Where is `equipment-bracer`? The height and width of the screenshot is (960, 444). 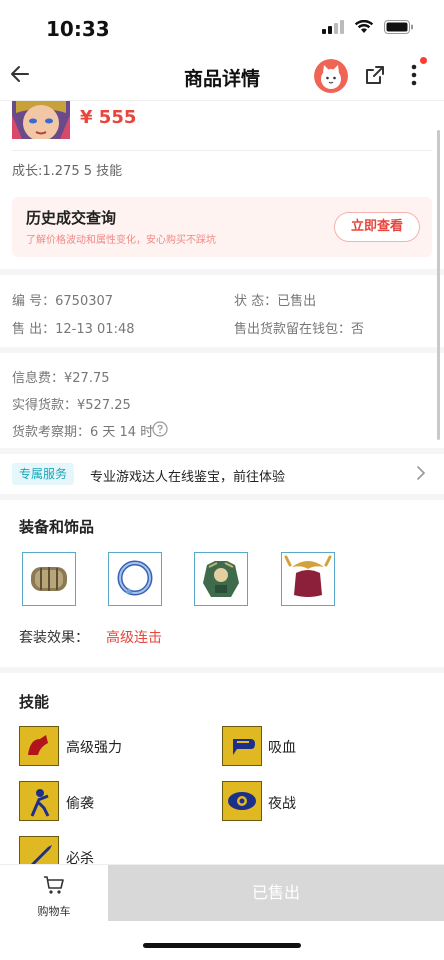
equipment-bracer is located at coordinates (49, 579).